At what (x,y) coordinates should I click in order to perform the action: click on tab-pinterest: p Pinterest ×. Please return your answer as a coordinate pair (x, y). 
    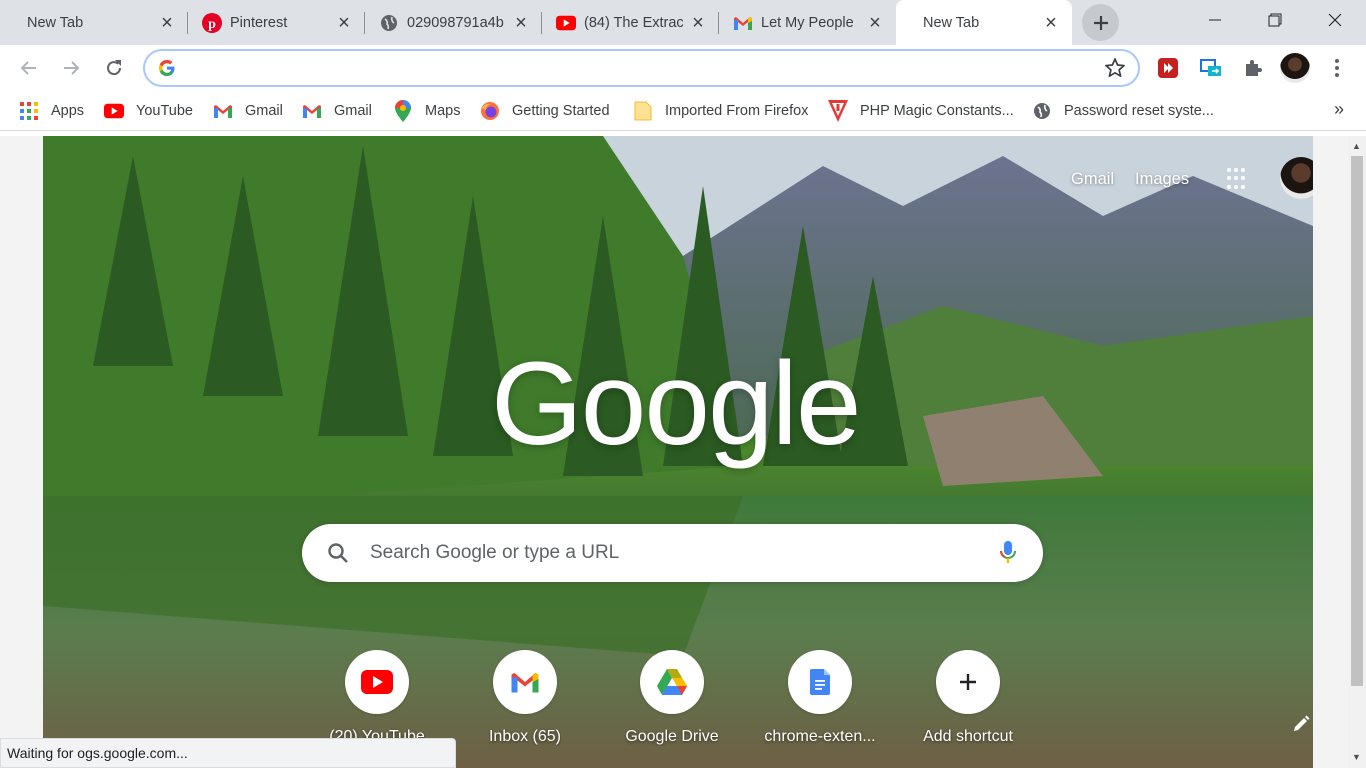
    Looking at the image, I should click on (276, 22).